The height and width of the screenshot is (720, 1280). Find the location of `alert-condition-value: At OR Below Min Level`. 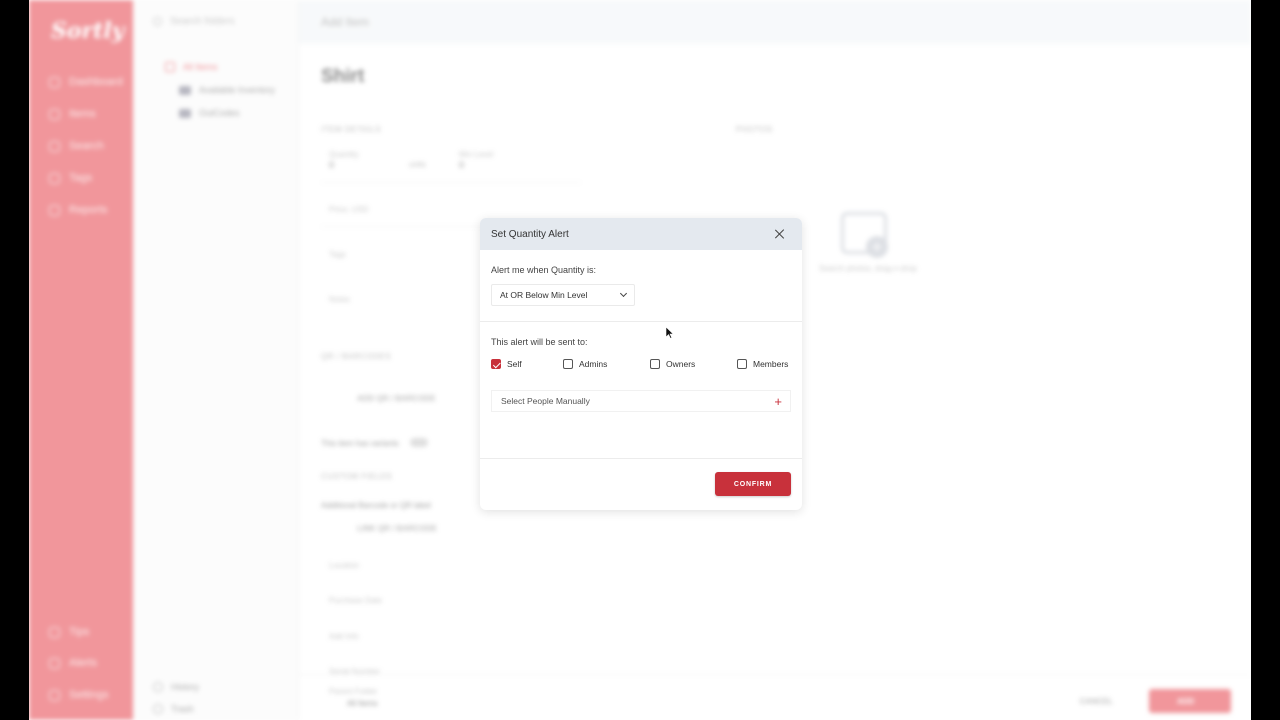

alert-condition-value: At OR Below Min Level is located at coordinates (544, 295).